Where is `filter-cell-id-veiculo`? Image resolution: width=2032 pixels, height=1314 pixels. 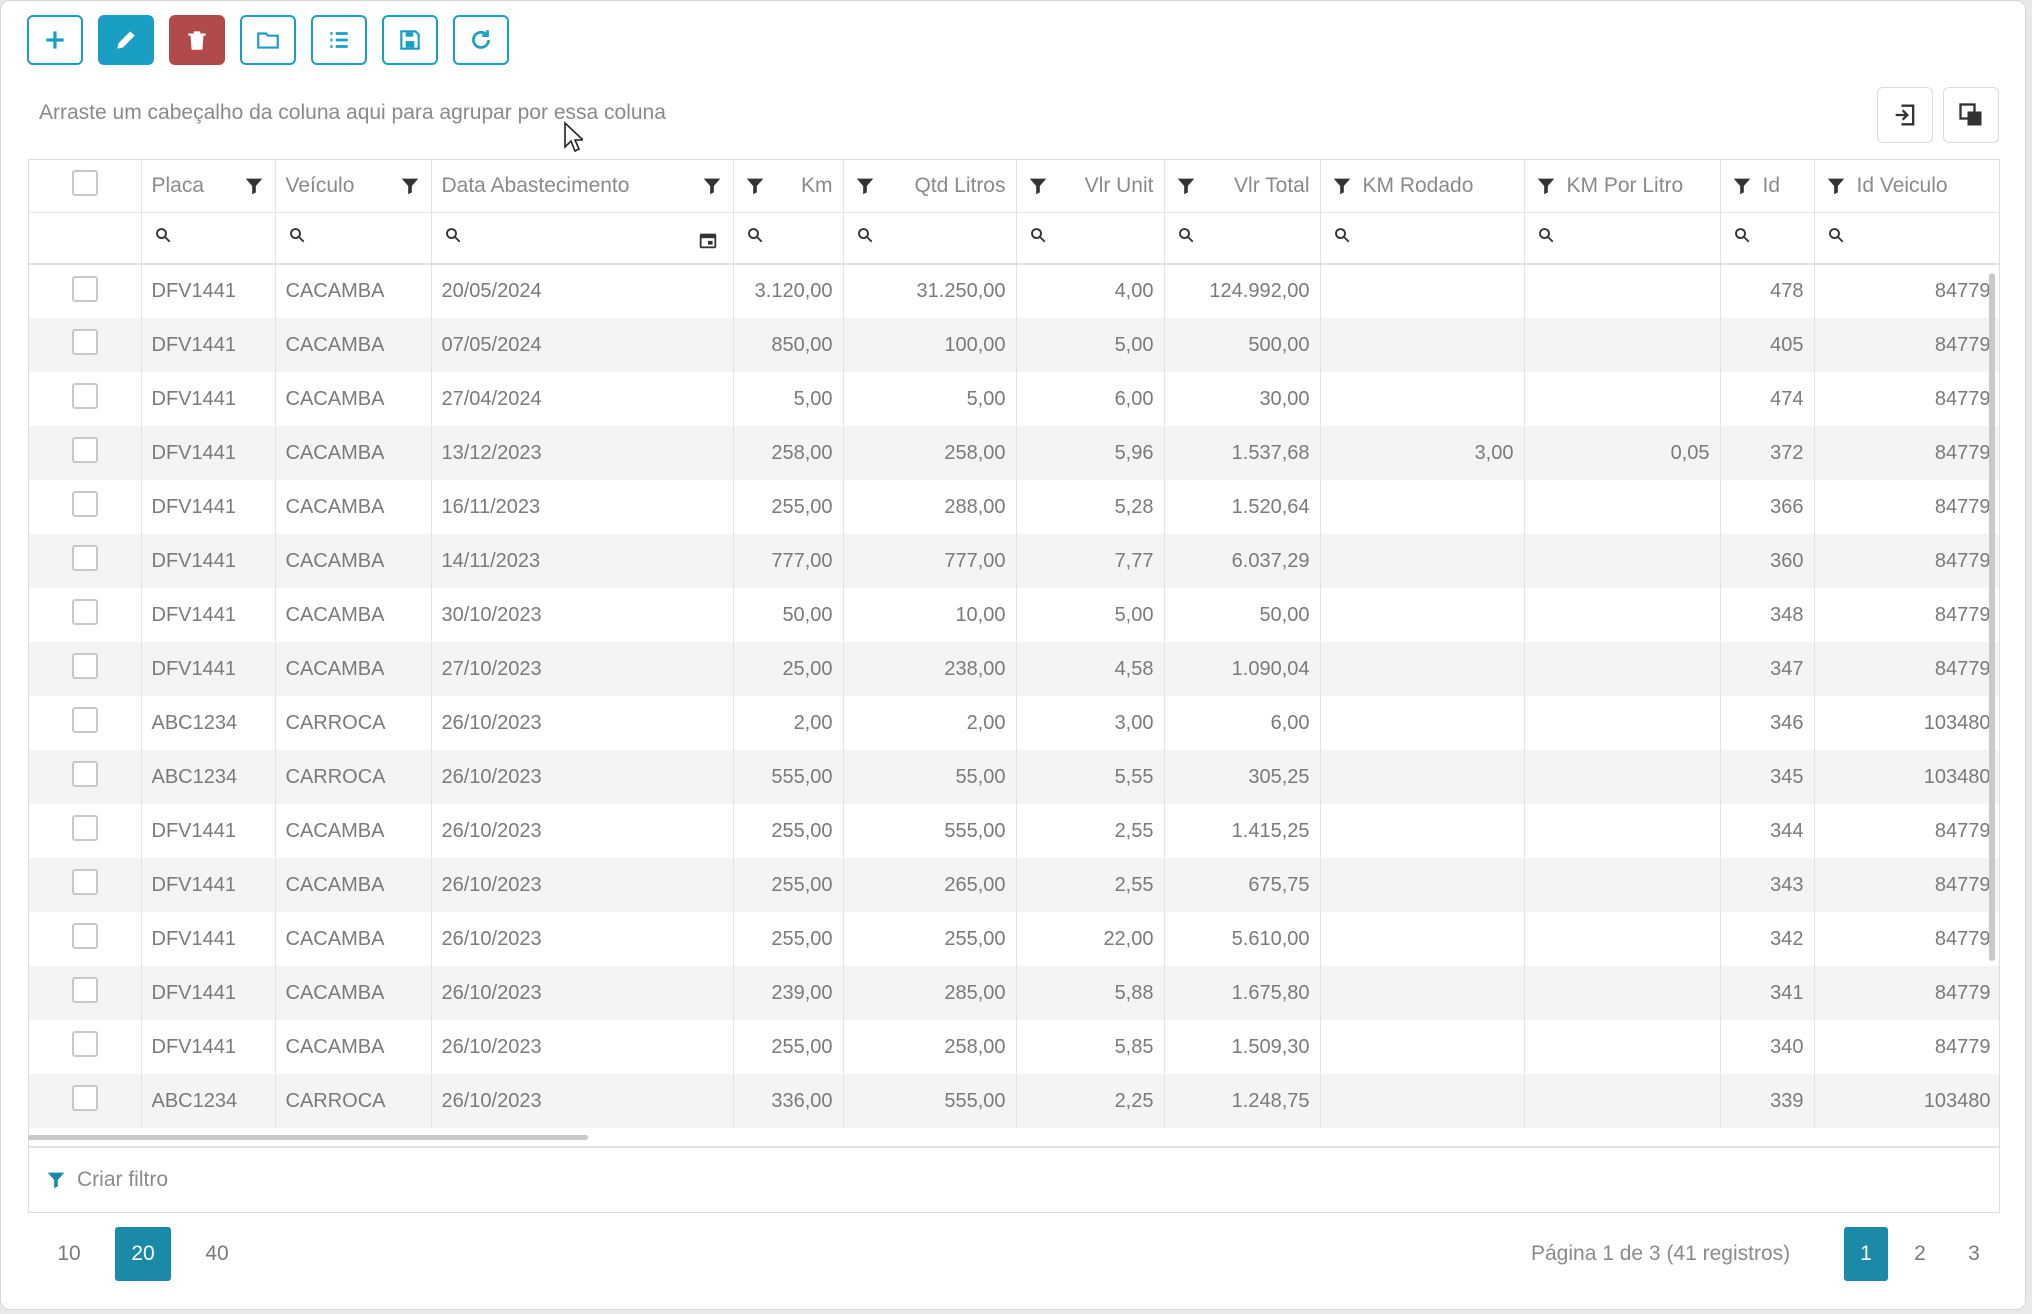
filter-cell-id-veiculo is located at coordinates (1906, 238).